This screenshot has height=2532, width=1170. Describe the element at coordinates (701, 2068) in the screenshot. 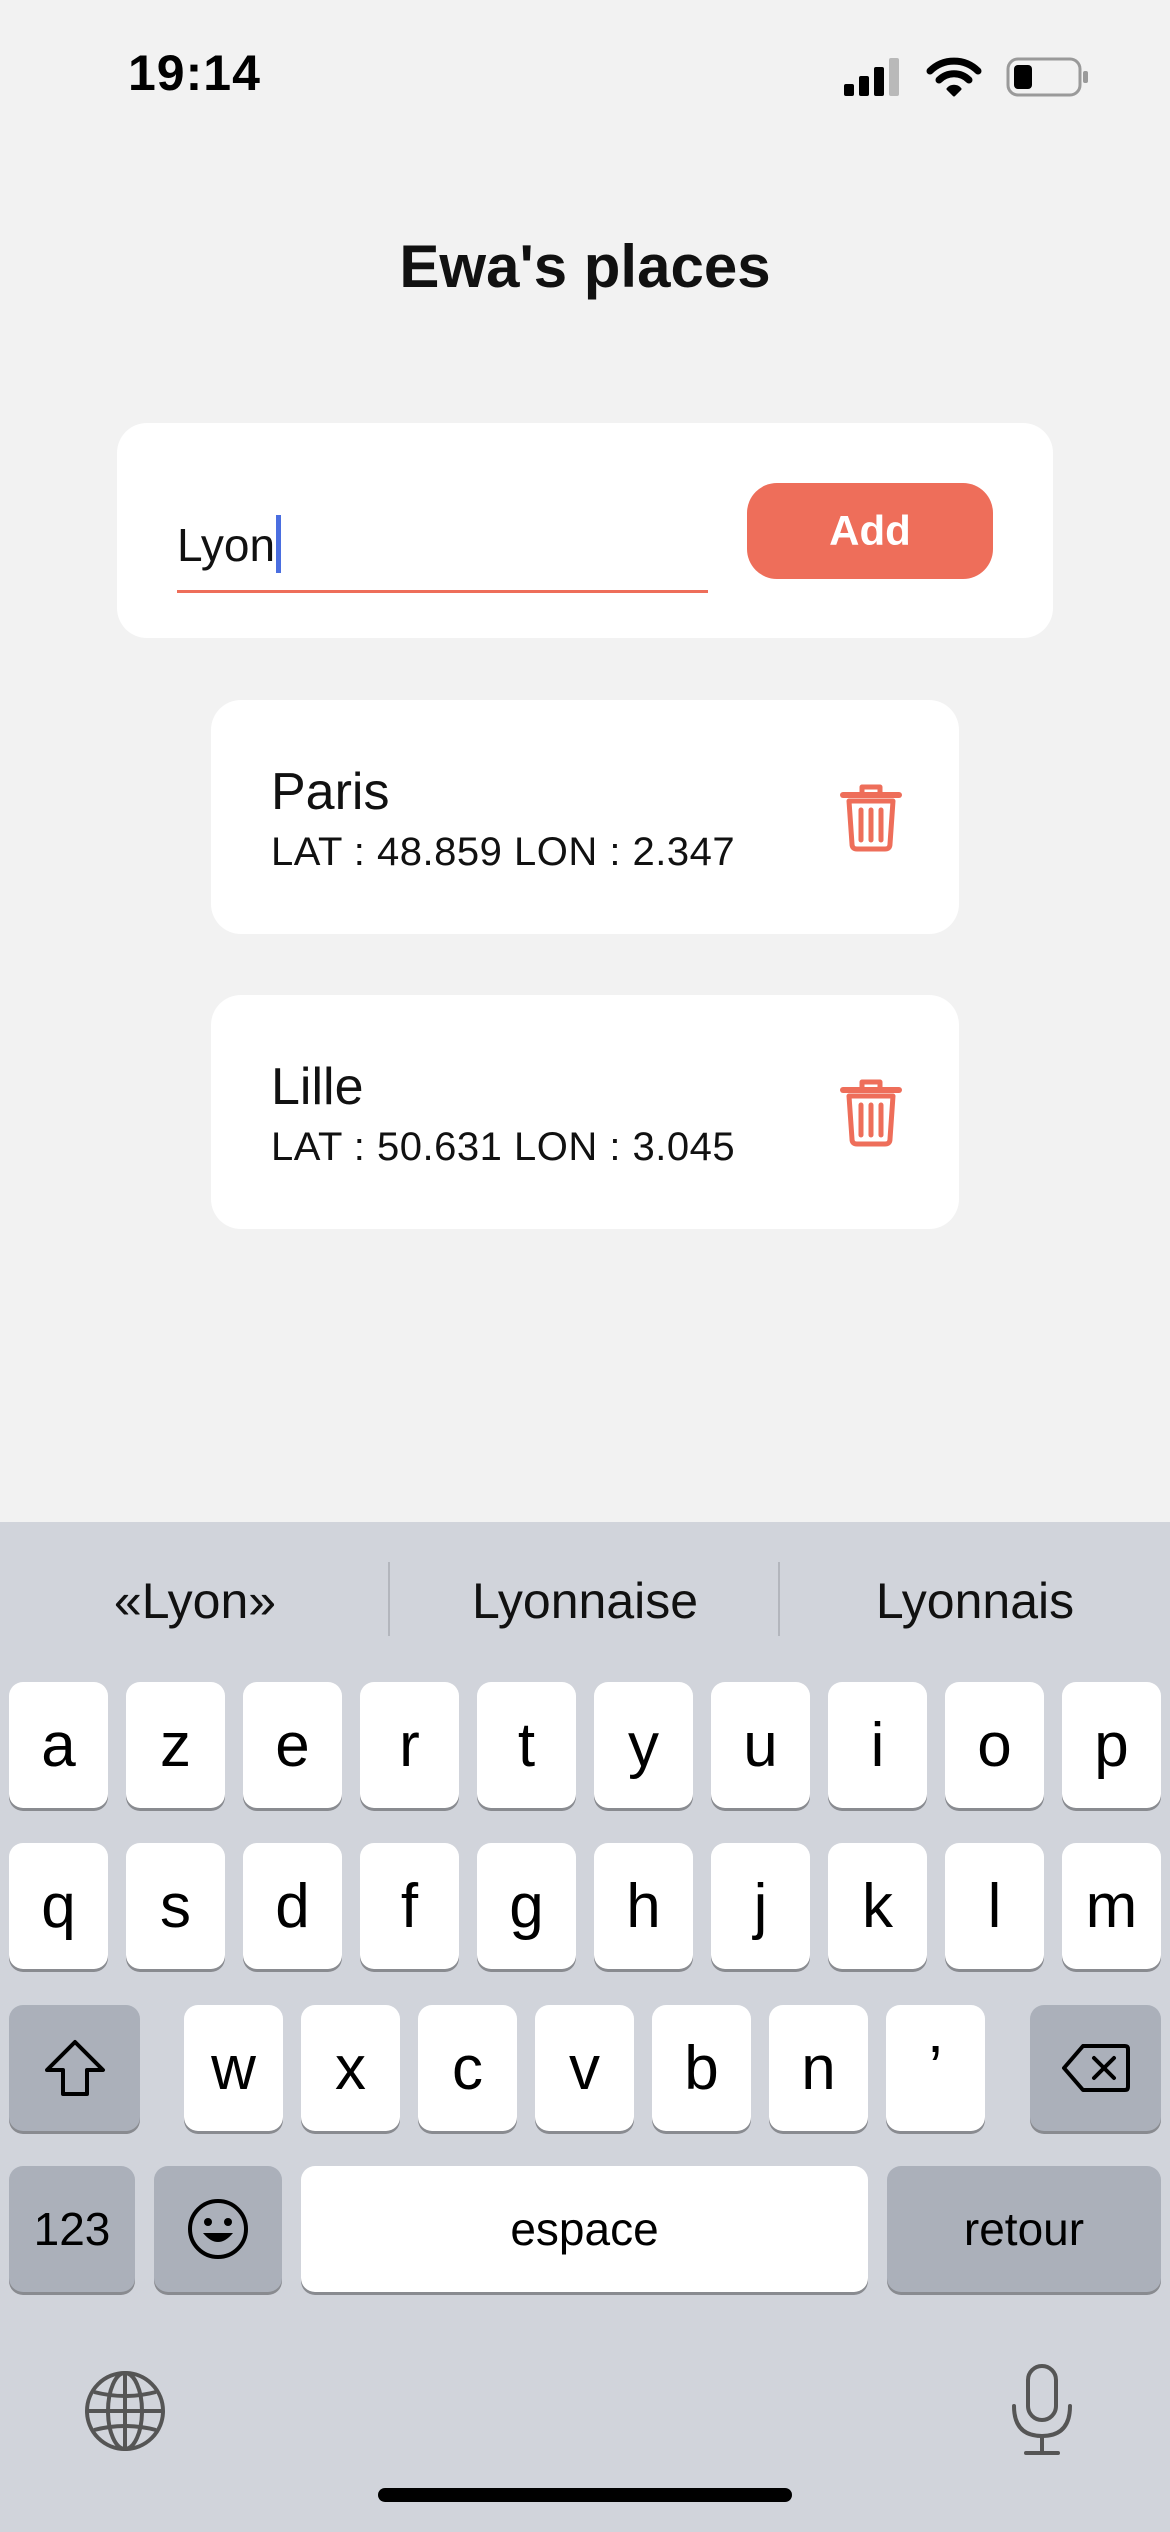

I see `key-b: b` at that location.